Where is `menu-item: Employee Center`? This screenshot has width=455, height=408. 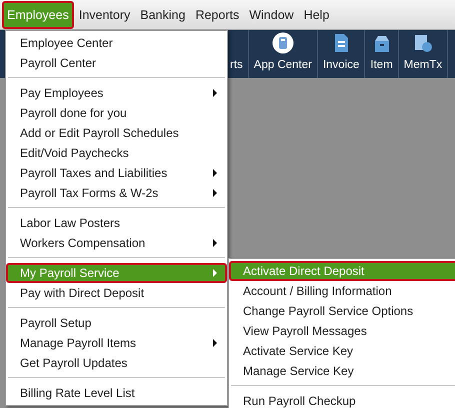 menu-item: Employee Center is located at coordinates (116, 43).